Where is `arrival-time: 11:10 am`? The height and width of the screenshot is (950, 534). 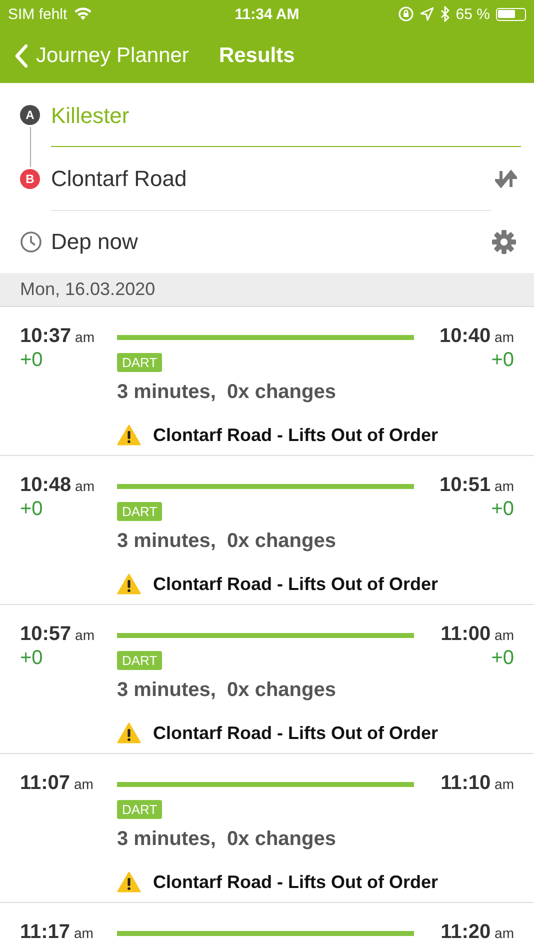 arrival-time: 11:10 am is located at coordinates (477, 784).